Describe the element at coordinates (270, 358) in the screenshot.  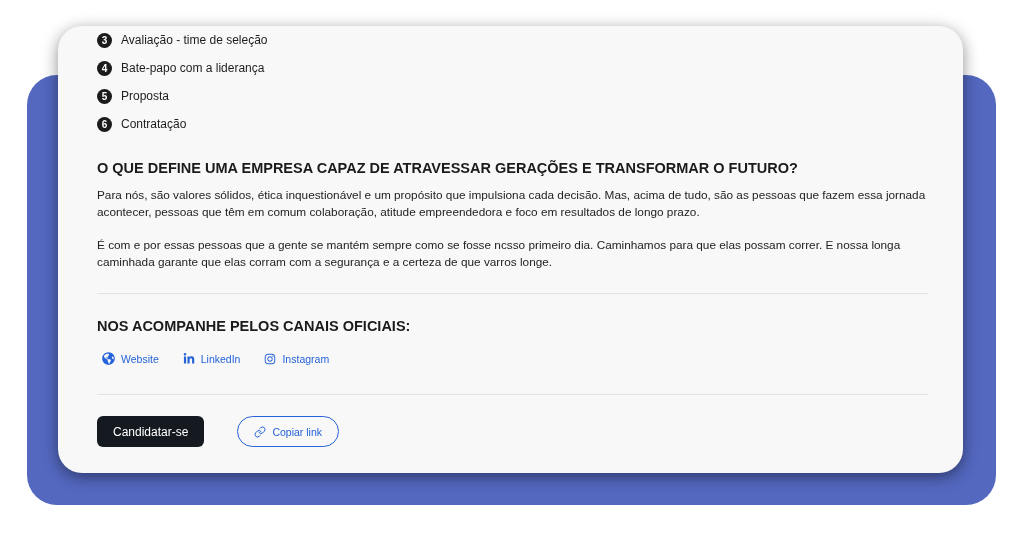
I see `instagram-icon` at that location.